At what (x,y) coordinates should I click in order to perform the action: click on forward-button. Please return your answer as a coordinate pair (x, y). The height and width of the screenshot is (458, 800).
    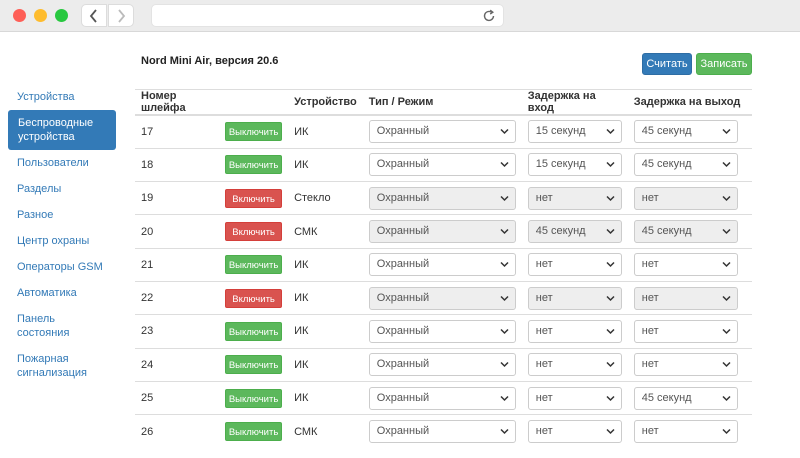
    Looking at the image, I should click on (121, 15).